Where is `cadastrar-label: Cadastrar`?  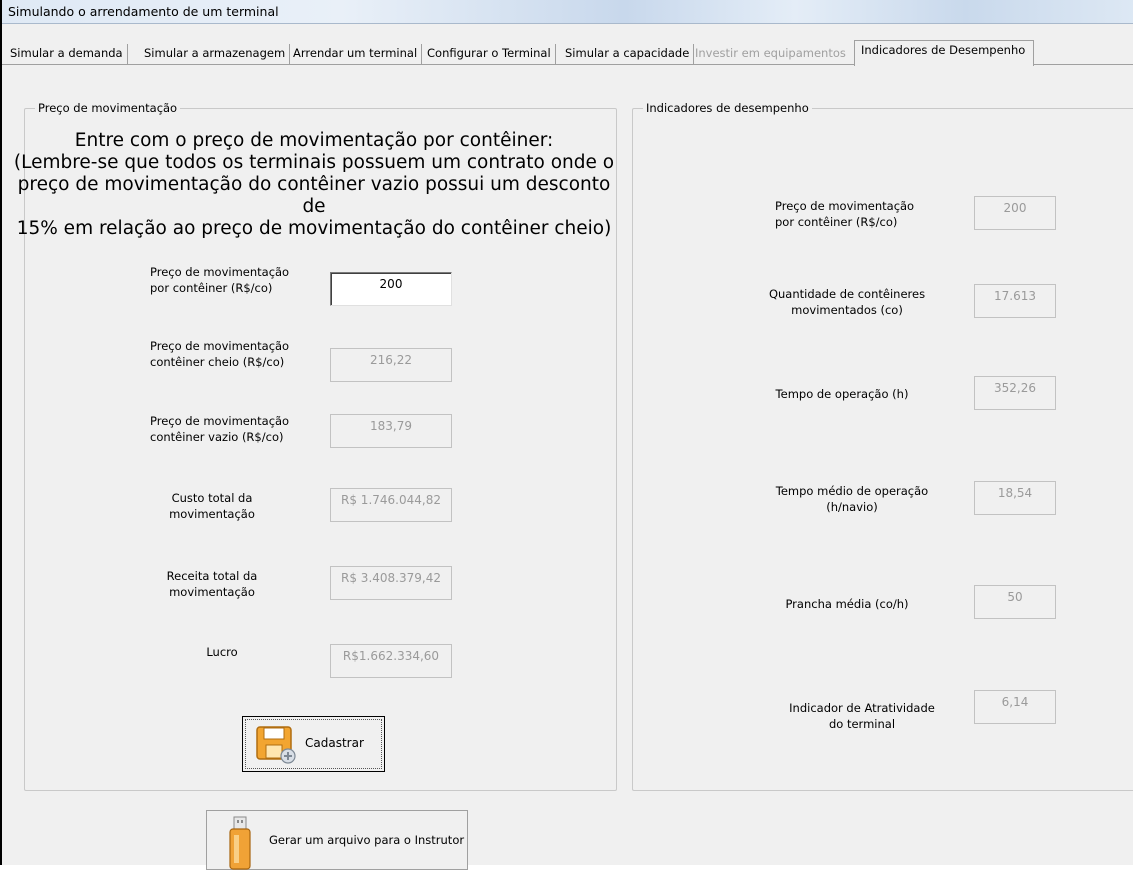 cadastrar-label: Cadastrar is located at coordinates (334, 743).